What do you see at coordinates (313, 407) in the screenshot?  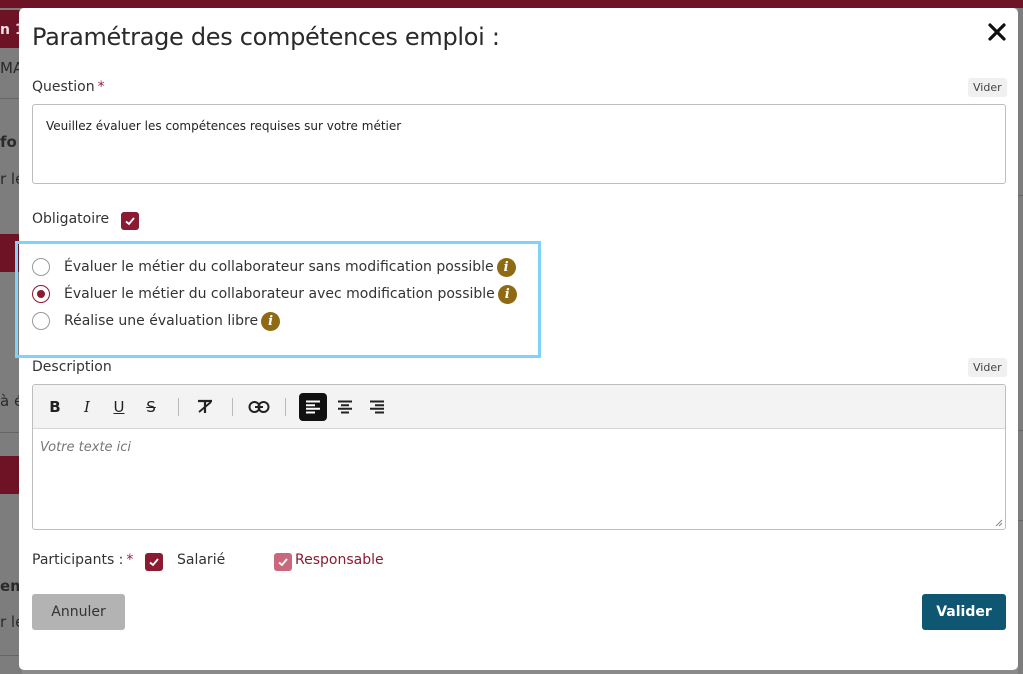 I see `align-left-icon` at bounding box center [313, 407].